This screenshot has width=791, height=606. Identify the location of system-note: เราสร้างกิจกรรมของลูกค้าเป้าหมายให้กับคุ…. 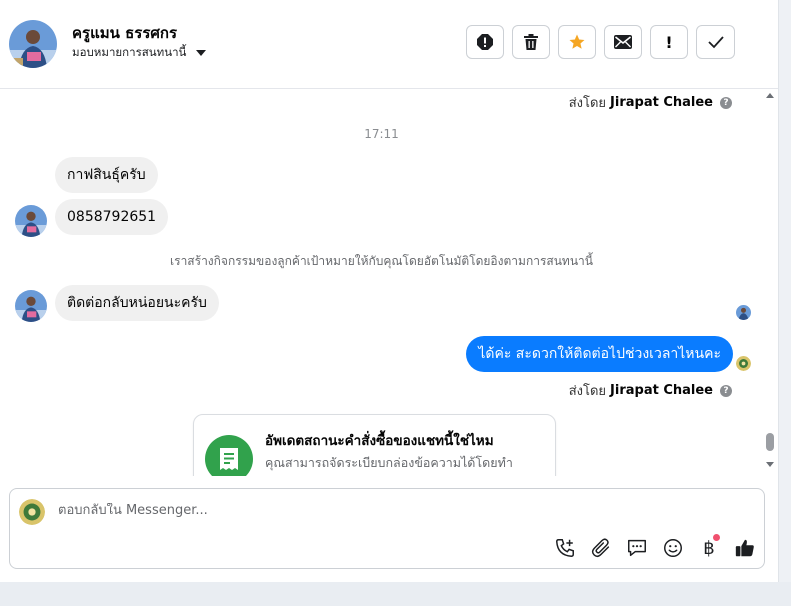
(381, 261).